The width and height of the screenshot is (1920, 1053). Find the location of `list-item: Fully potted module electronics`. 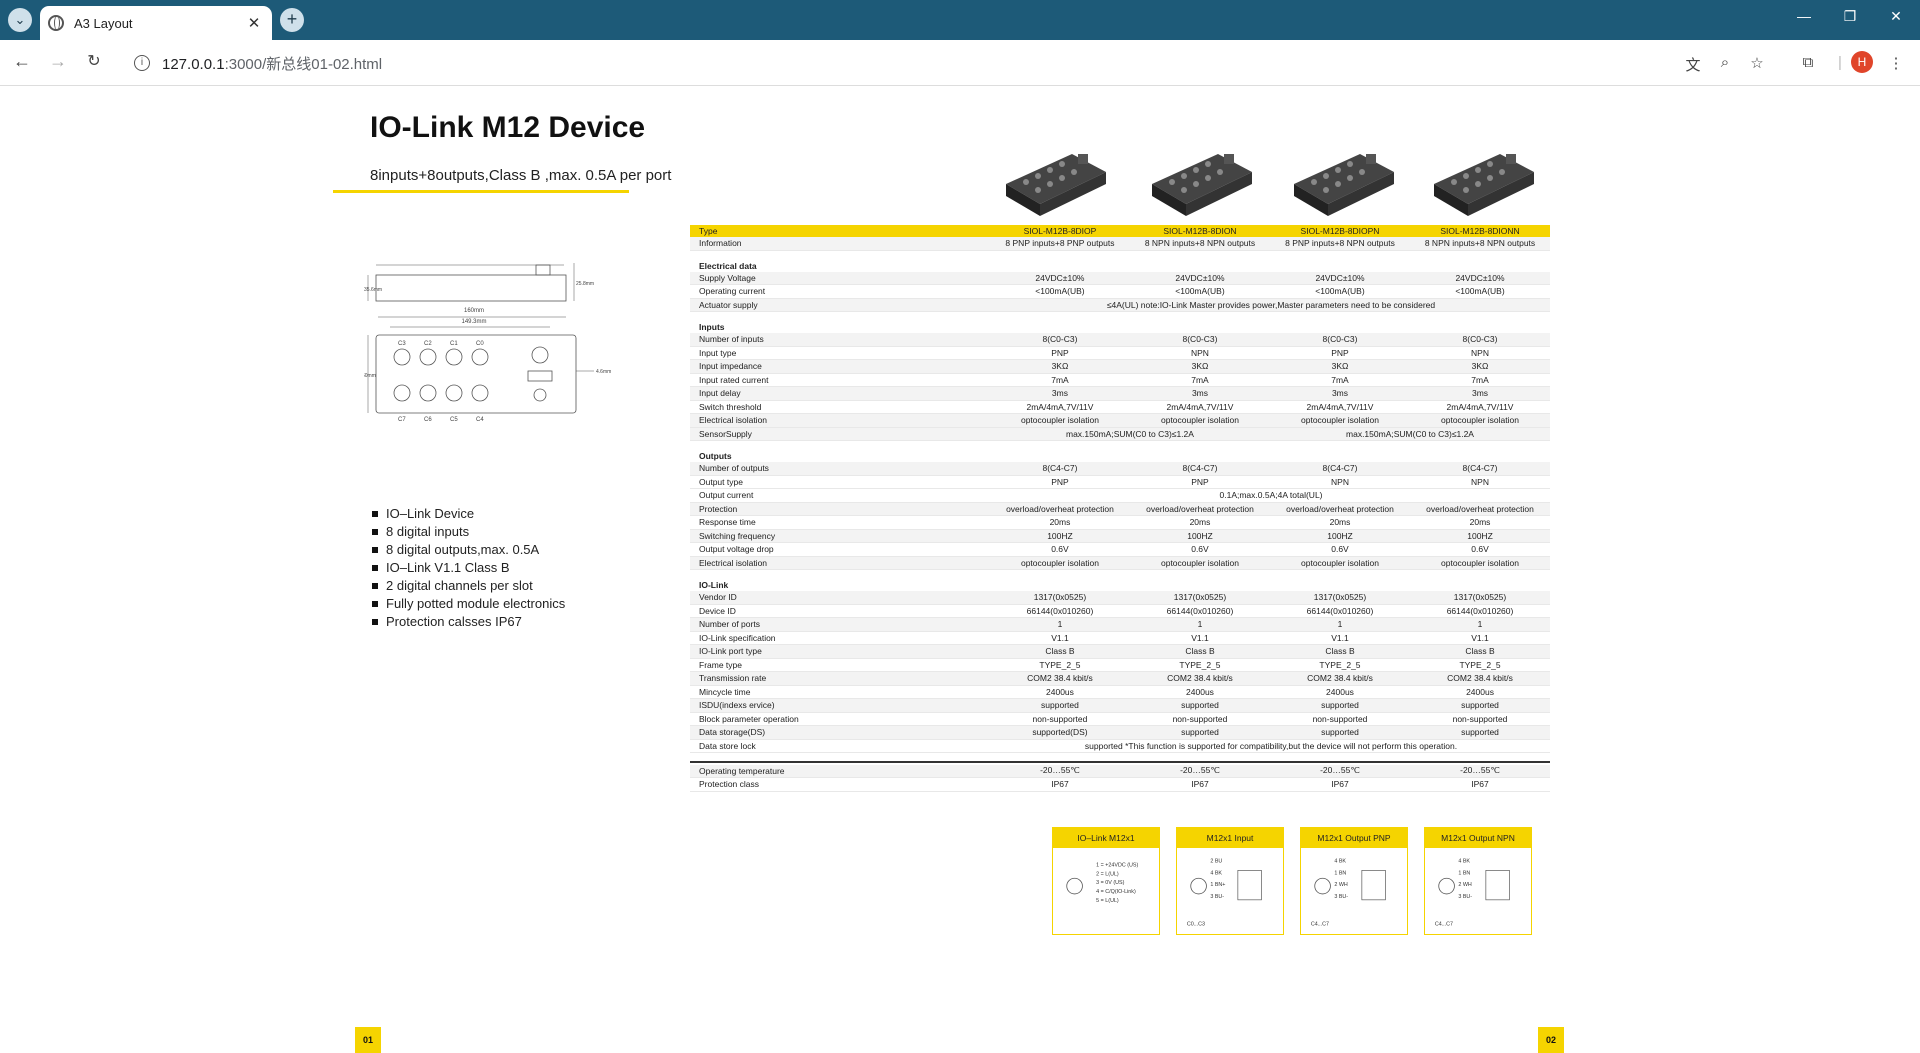

list-item: Fully potted module electronics is located at coordinates (468, 604).